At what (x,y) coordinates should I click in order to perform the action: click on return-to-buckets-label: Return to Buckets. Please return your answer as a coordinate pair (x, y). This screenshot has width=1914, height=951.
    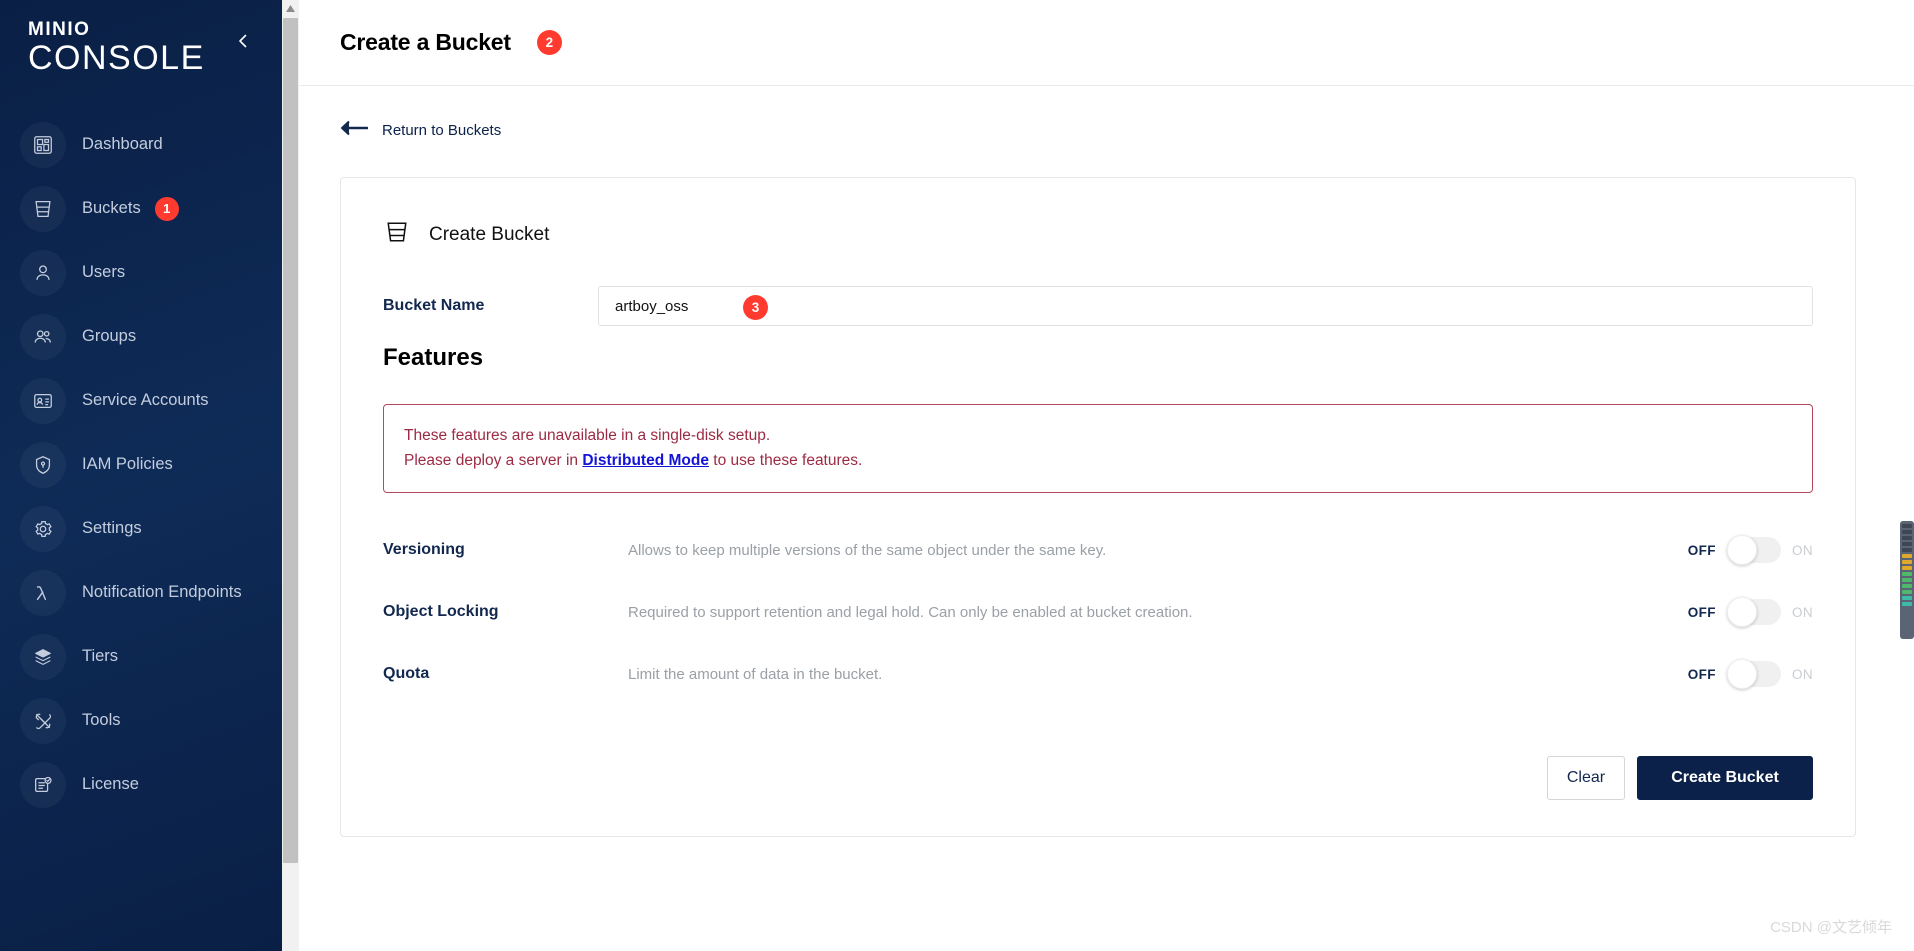
    Looking at the image, I should click on (442, 130).